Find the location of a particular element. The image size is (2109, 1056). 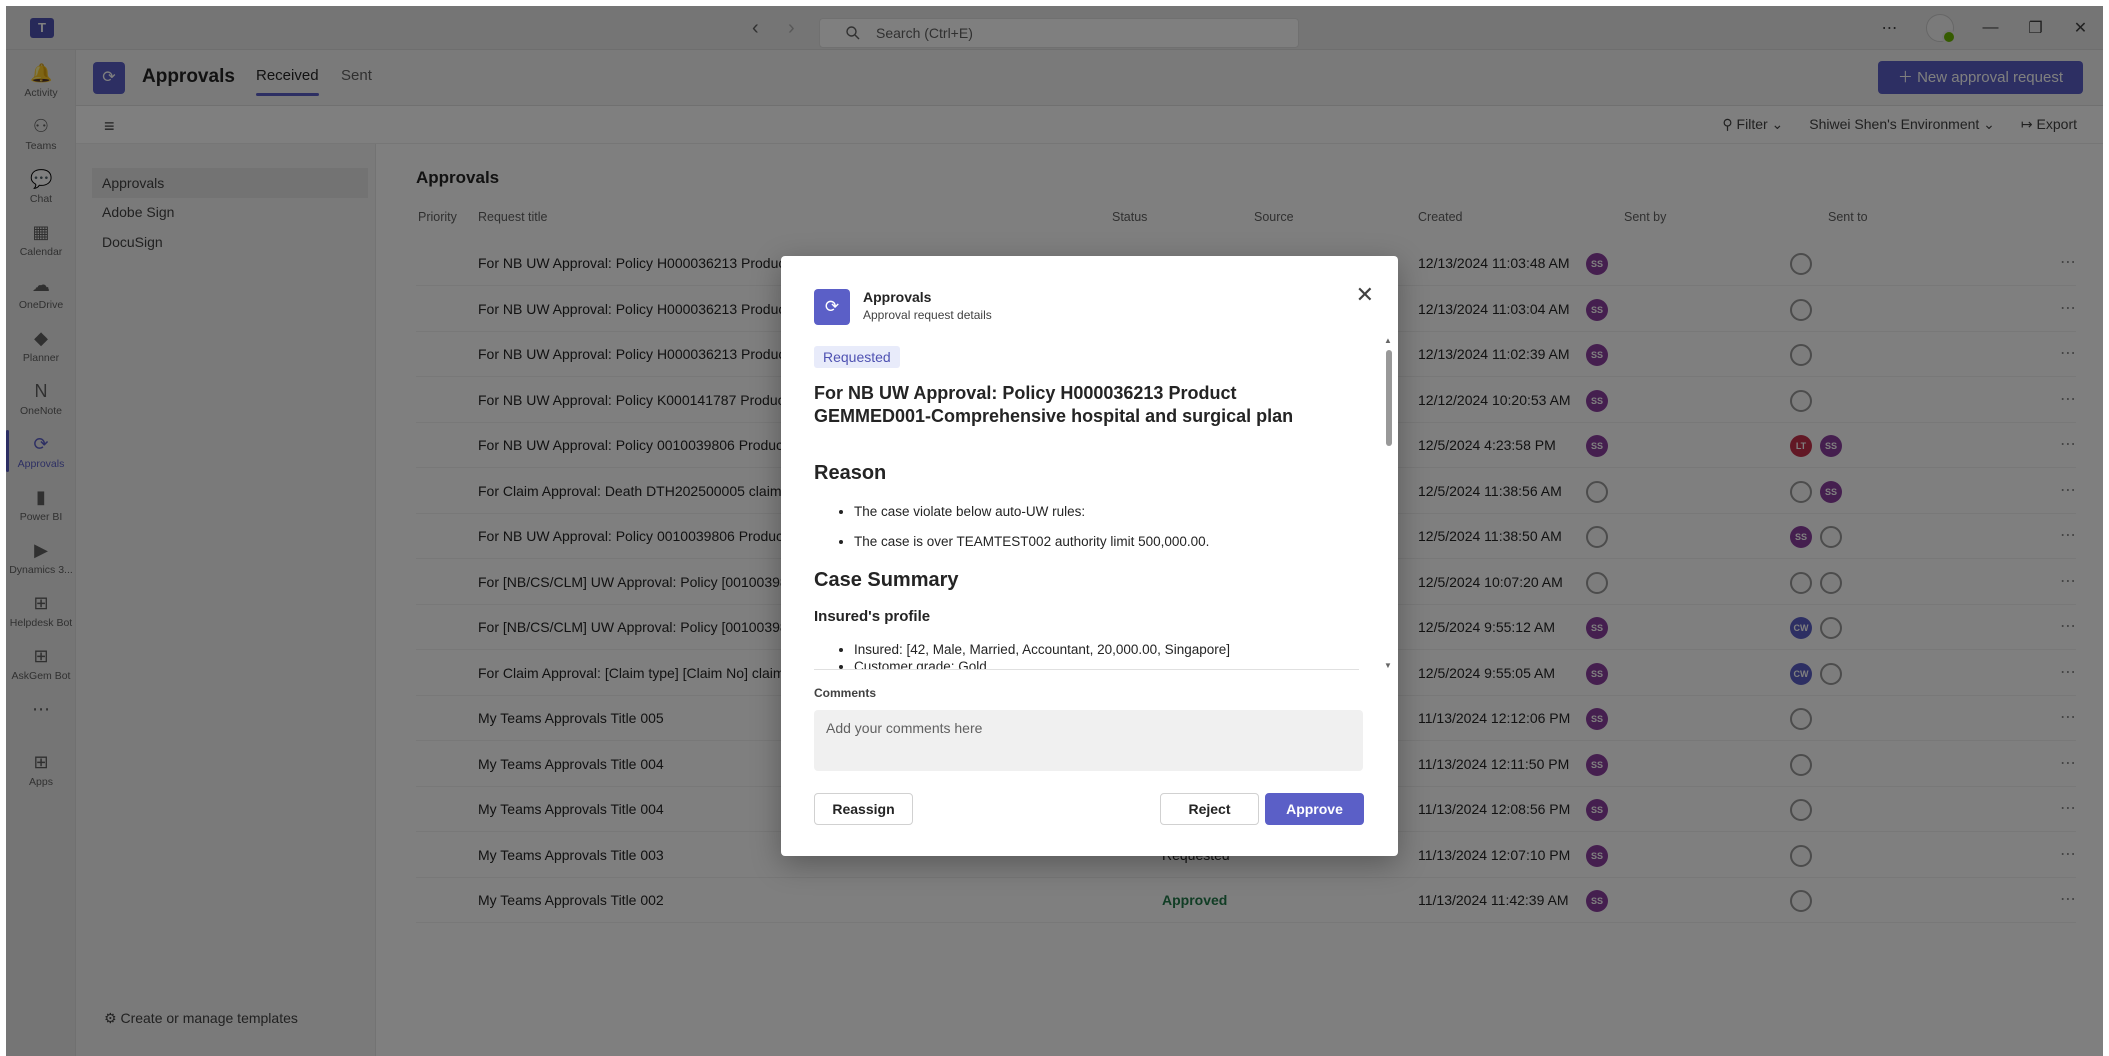

dialog-subtitle: Approval request details is located at coordinates (927, 315).